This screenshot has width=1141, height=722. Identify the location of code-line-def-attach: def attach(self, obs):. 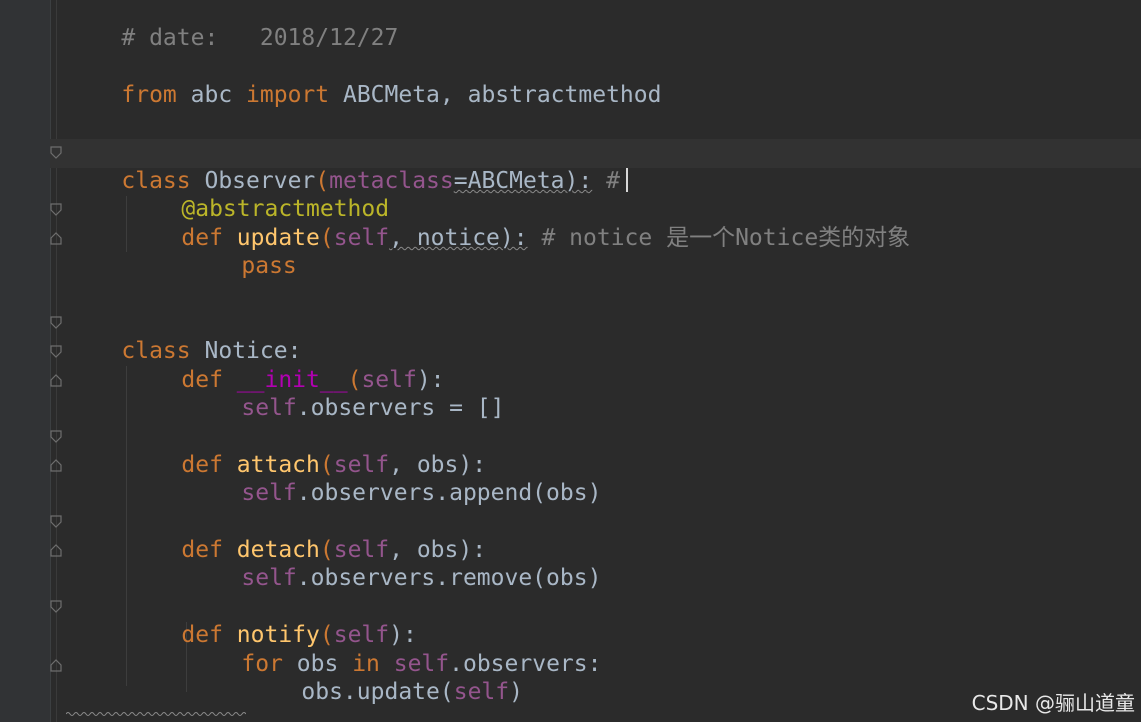
(306, 450).